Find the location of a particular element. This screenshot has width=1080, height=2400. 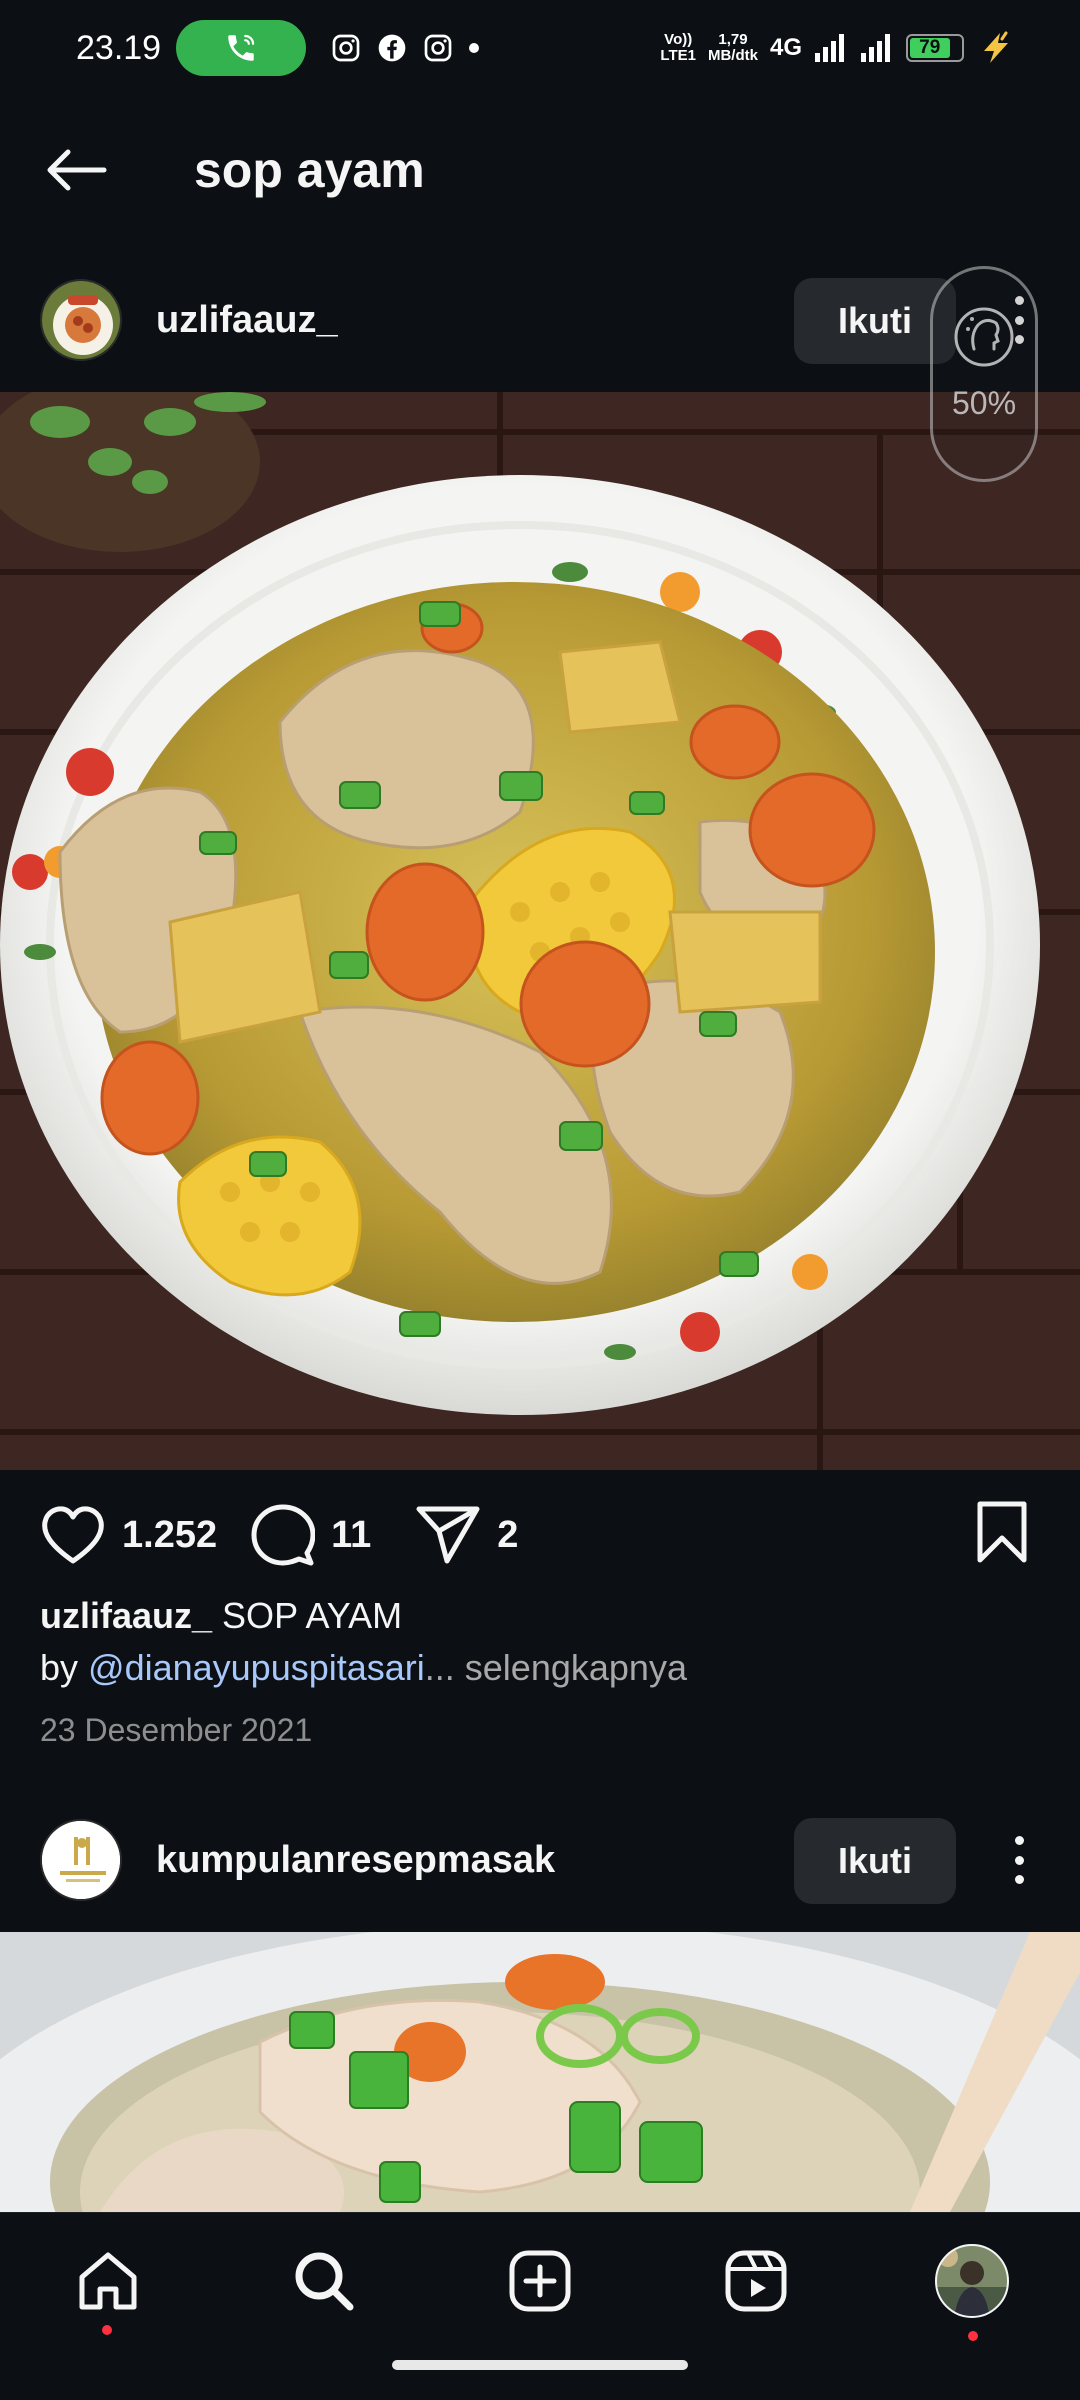

status-time: 23.19 is located at coordinates (119, 47).